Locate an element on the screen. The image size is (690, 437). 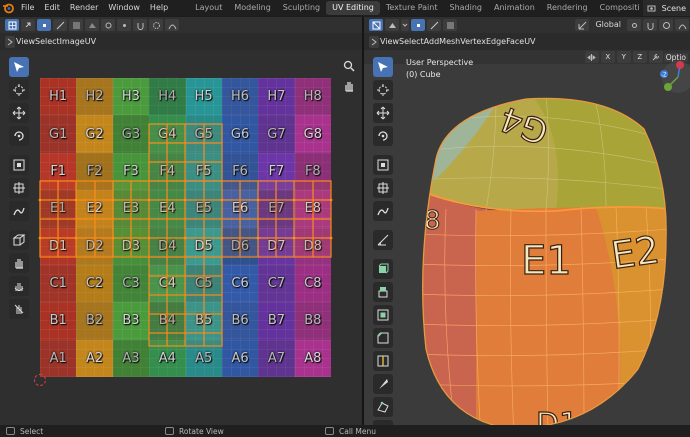
axis-x-button: X is located at coordinates (607, 57).